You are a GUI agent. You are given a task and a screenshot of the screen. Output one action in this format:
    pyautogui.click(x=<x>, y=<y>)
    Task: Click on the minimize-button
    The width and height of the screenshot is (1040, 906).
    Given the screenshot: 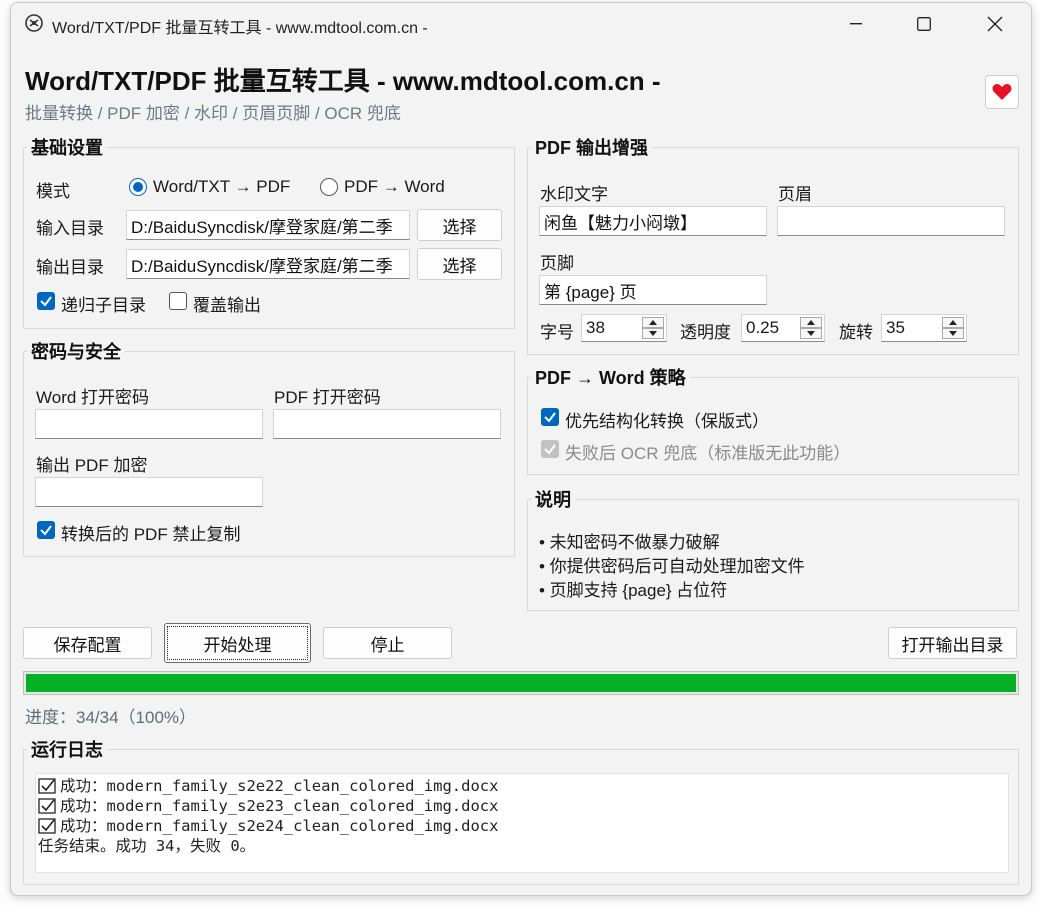 What is the action you would take?
    pyautogui.click(x=856, y=24)
    